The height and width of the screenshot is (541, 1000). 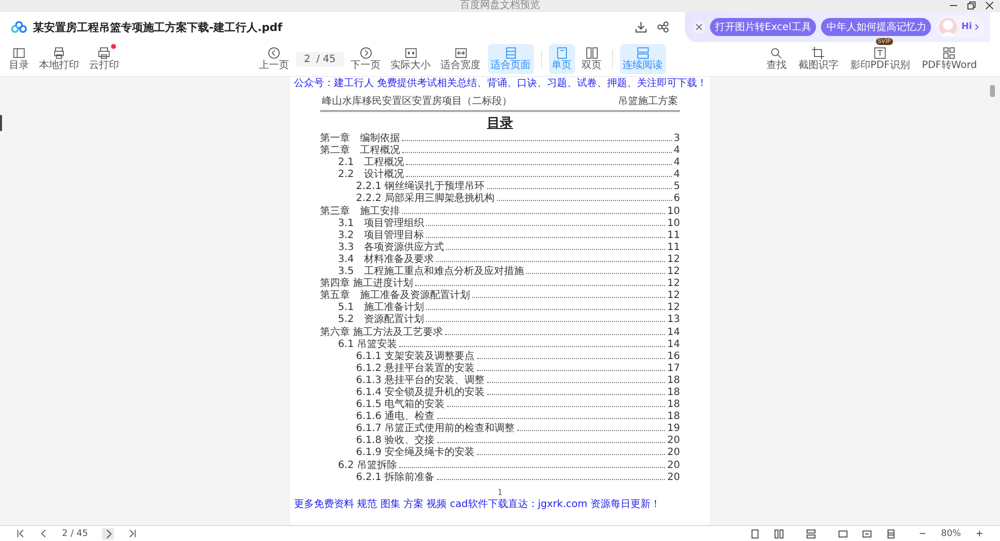 I want to click on toc-entry-title: 2.2.1 钢丝绳误扎于预埋吊环, so click(x=420, y=186).